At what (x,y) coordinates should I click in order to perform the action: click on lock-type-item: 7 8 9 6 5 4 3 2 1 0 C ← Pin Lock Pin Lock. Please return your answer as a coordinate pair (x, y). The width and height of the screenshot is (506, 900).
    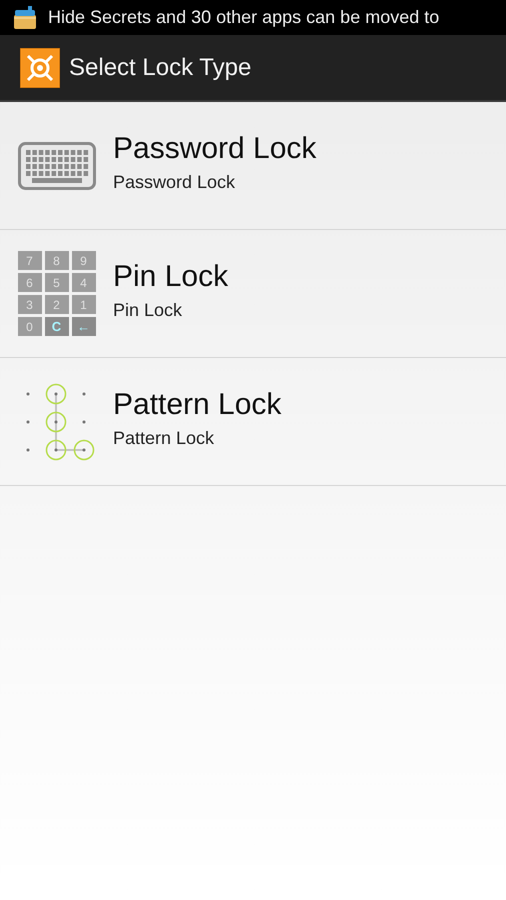
    Looking at the image, I should click on (253, 294).